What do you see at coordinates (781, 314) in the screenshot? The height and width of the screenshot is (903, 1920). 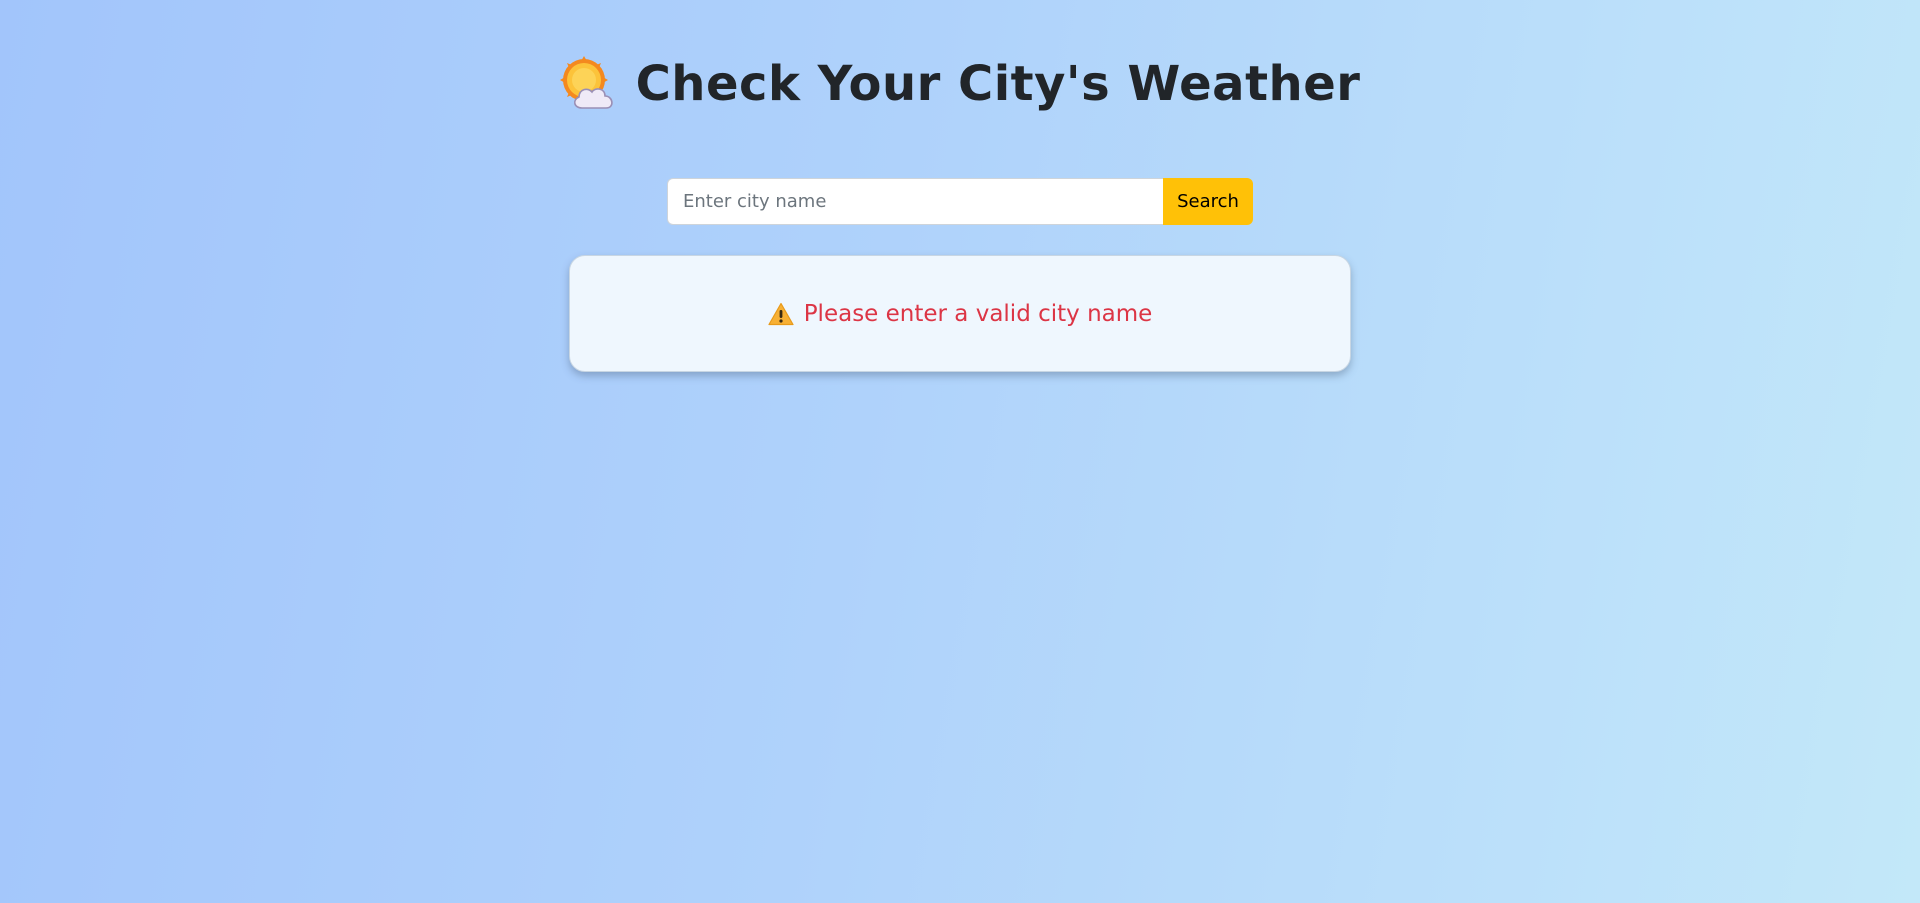 I see `warning-icon` at bounding box center [781, 314].